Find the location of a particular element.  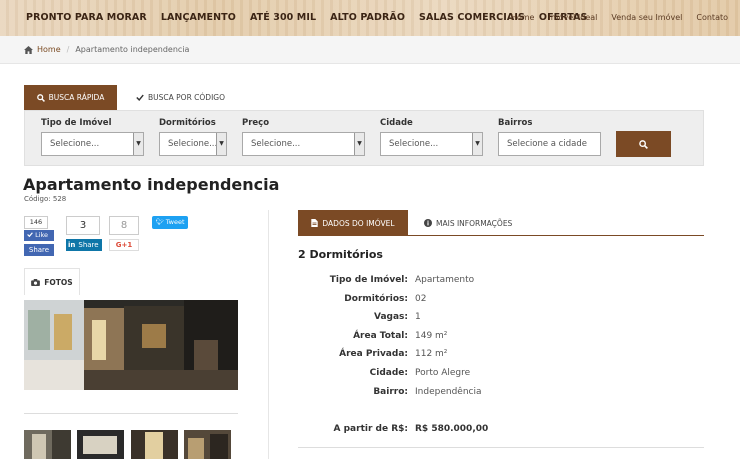

tweet-button: 🐦︎ Tweet is located at coordinates (170, 222).